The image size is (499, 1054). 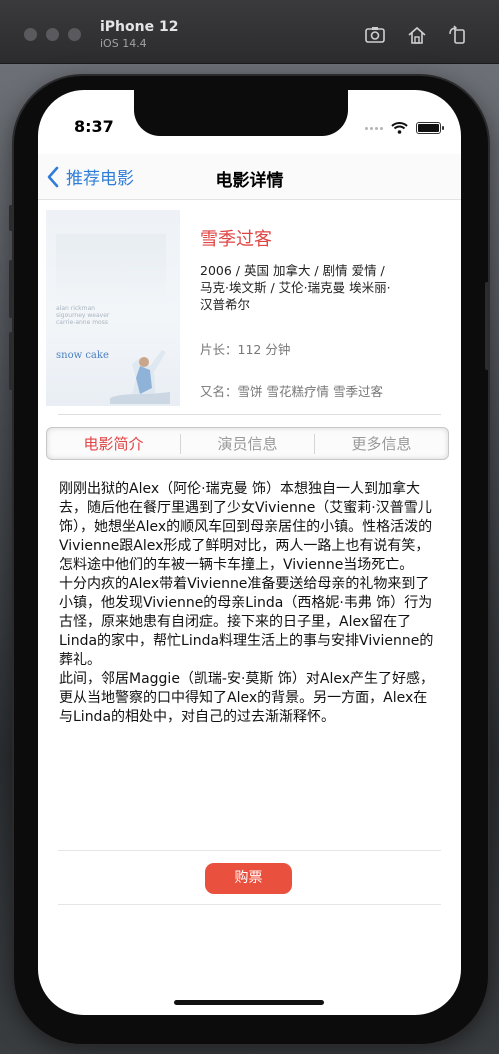 I want to click on tab-more-info: 更多信息, so click(x=381, y=443).